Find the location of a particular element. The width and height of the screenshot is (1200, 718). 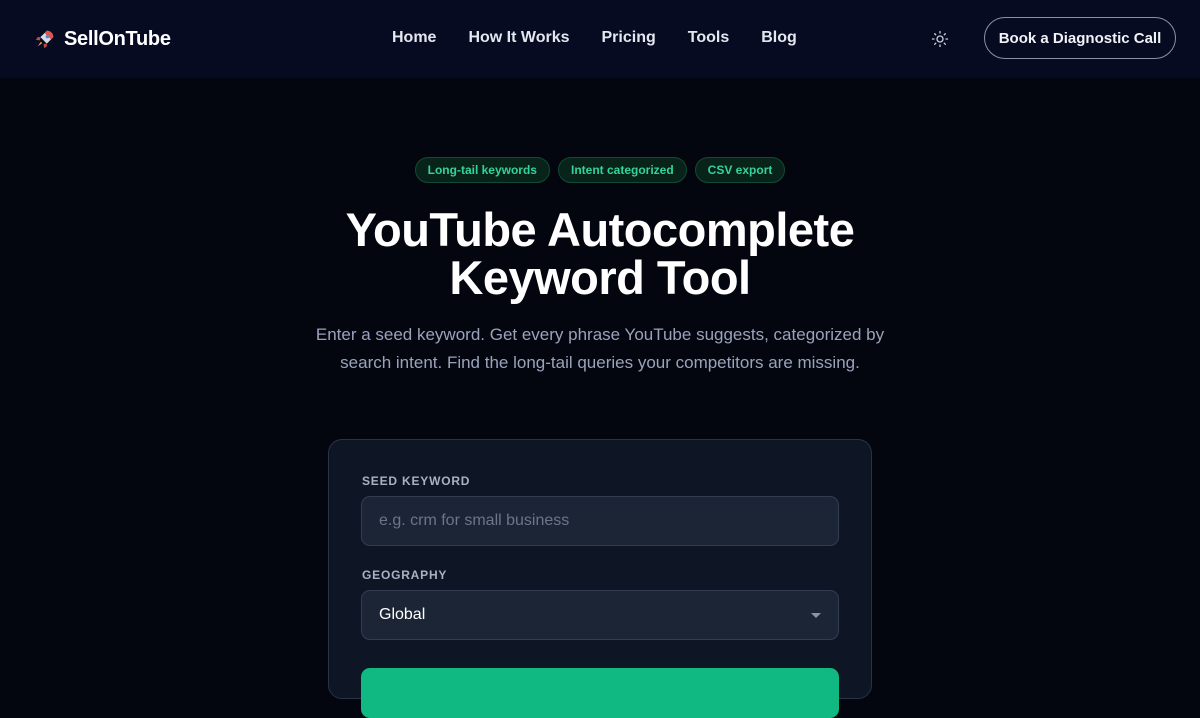

sun-icon is located at coordinates (940, 39).